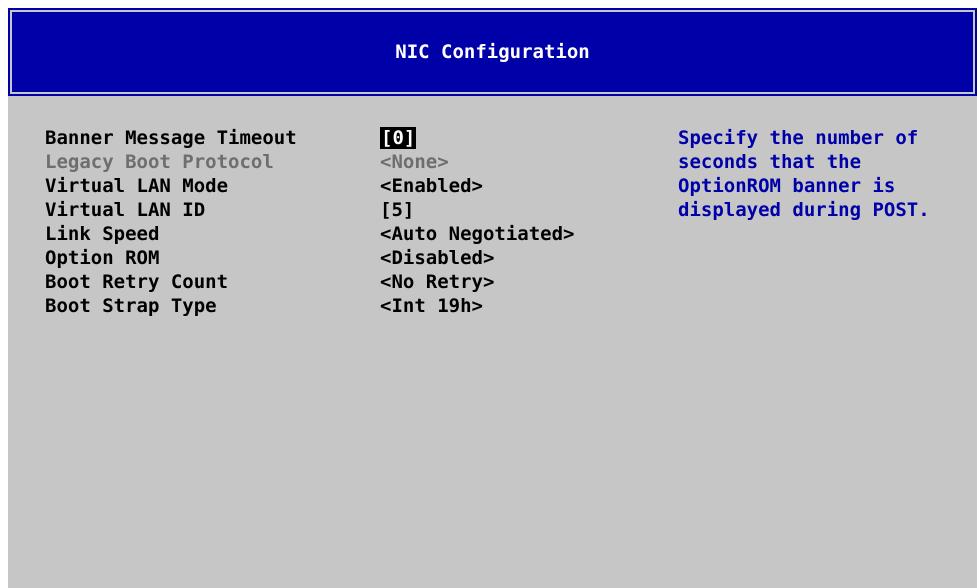  Describe the element at coordinates (770, 162) in the screenshot. I see `help-line: seconds that the` at that location.